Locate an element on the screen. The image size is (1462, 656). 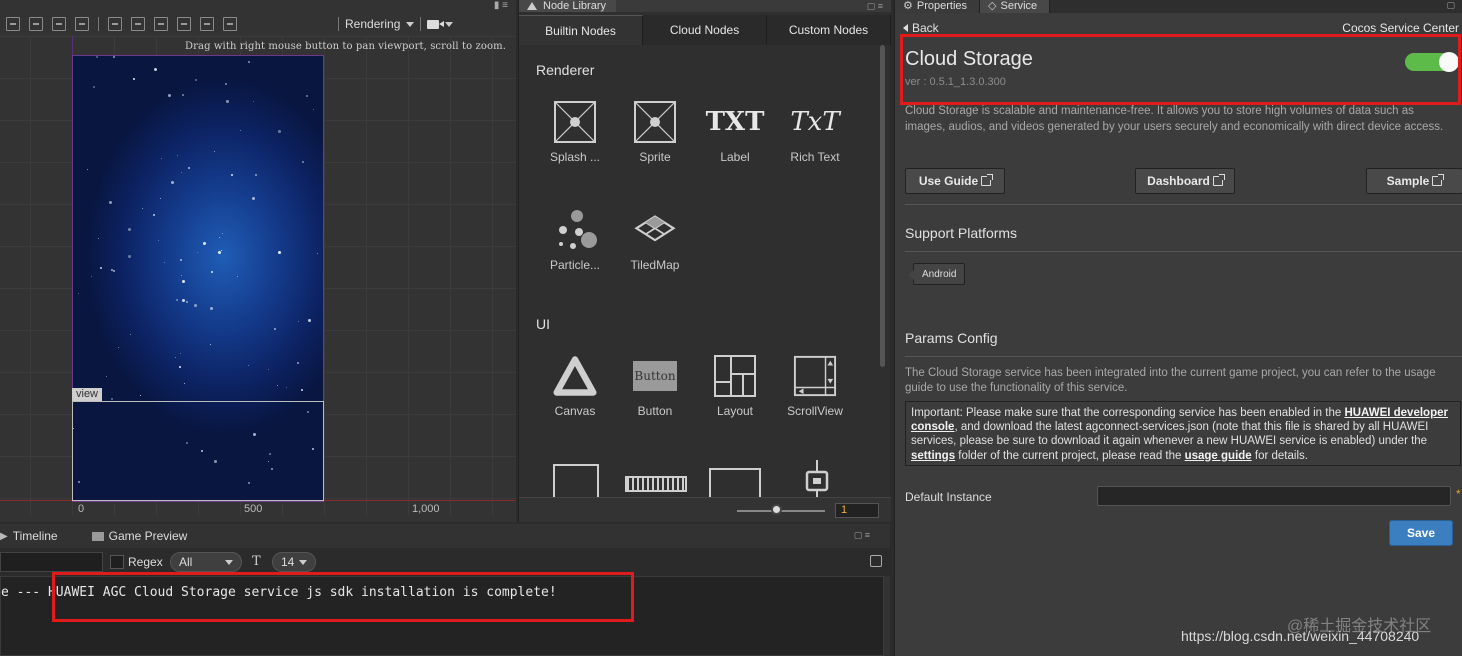
panel-menu-icon: ▮ ≡ is located at coordinates (501, 5).